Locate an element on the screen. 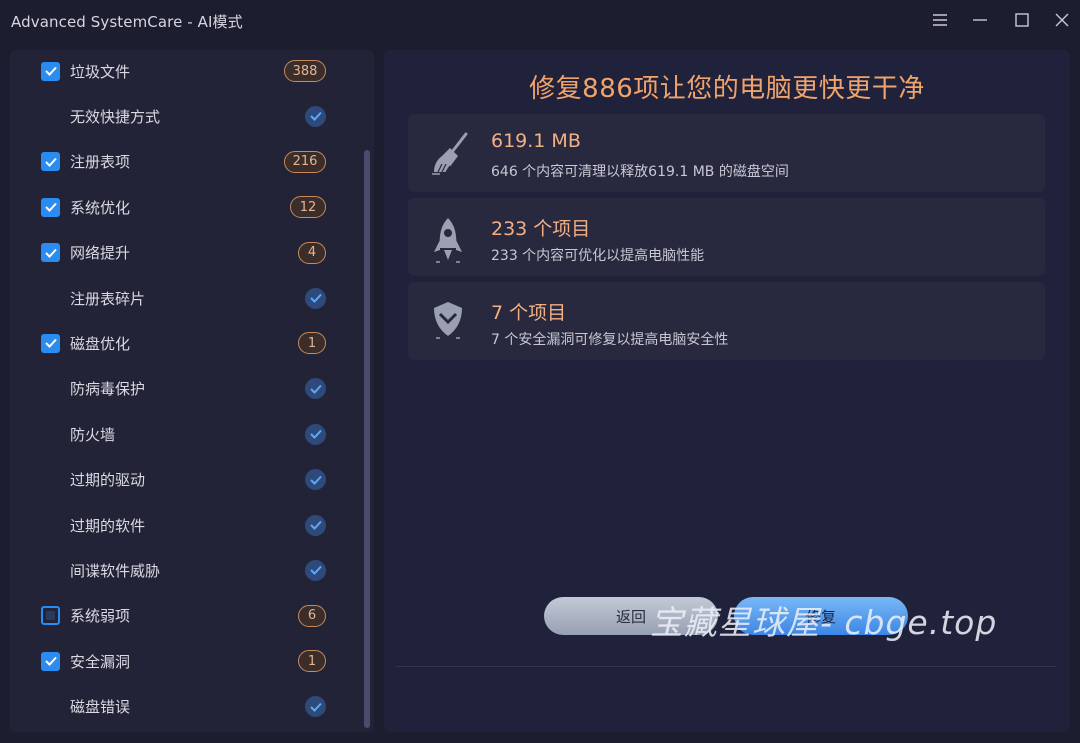 This screenshot has width=1080, height=743. list-item-label: 无效快捷方式 is located at coordinates (115, 116).